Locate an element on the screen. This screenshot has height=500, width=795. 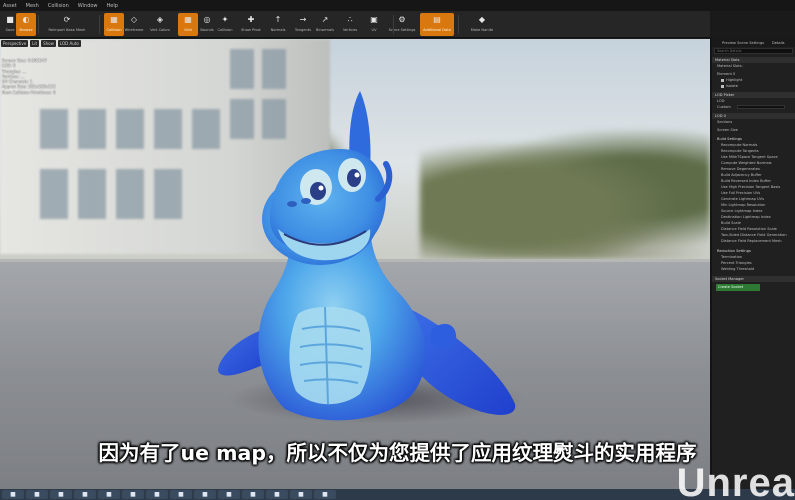
toolbar-scene-settings-button: ⚙ Scene Settings is located at coordinates (402, 24).